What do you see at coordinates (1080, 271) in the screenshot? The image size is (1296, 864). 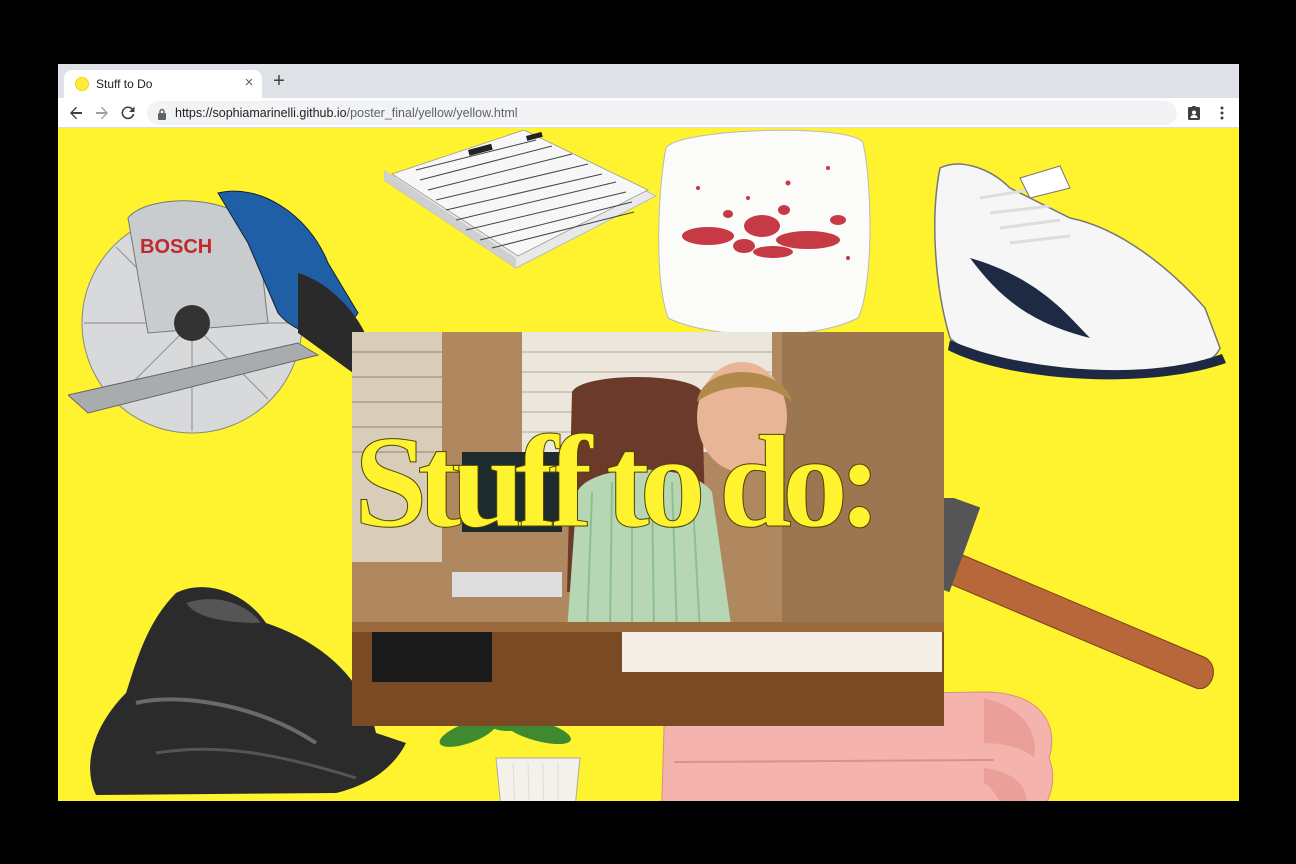 I see `white-sneaker` at bounding box center [1080, 271].